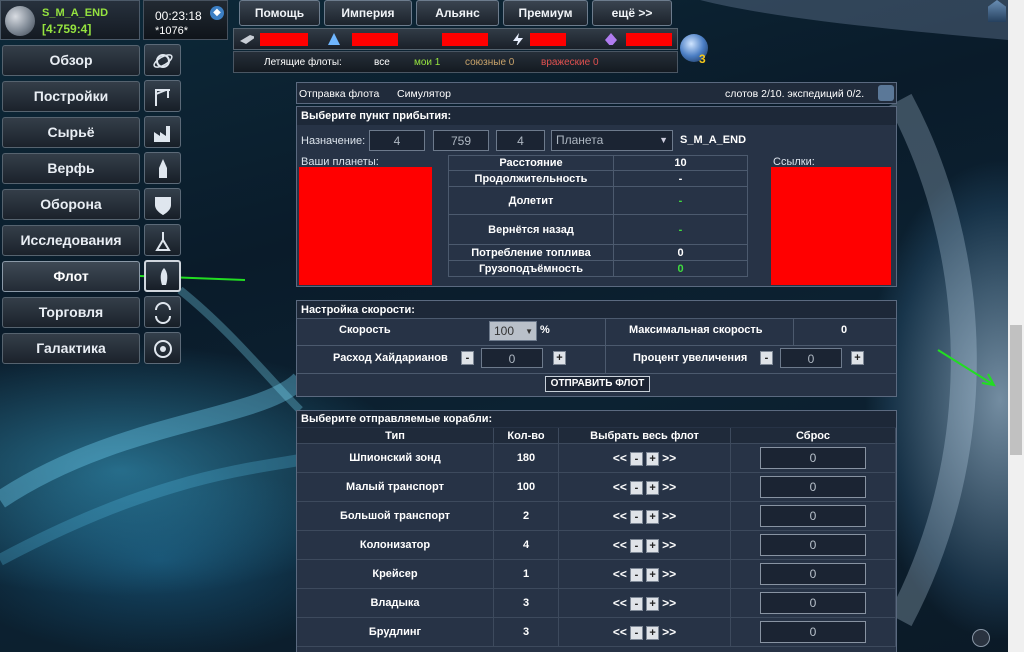 The height and width of the screenshot is (652, 1024). What do you see at coordinates (162, 60) in the screenshot?
I see `planet-icon` at bounding box center [162, 60].